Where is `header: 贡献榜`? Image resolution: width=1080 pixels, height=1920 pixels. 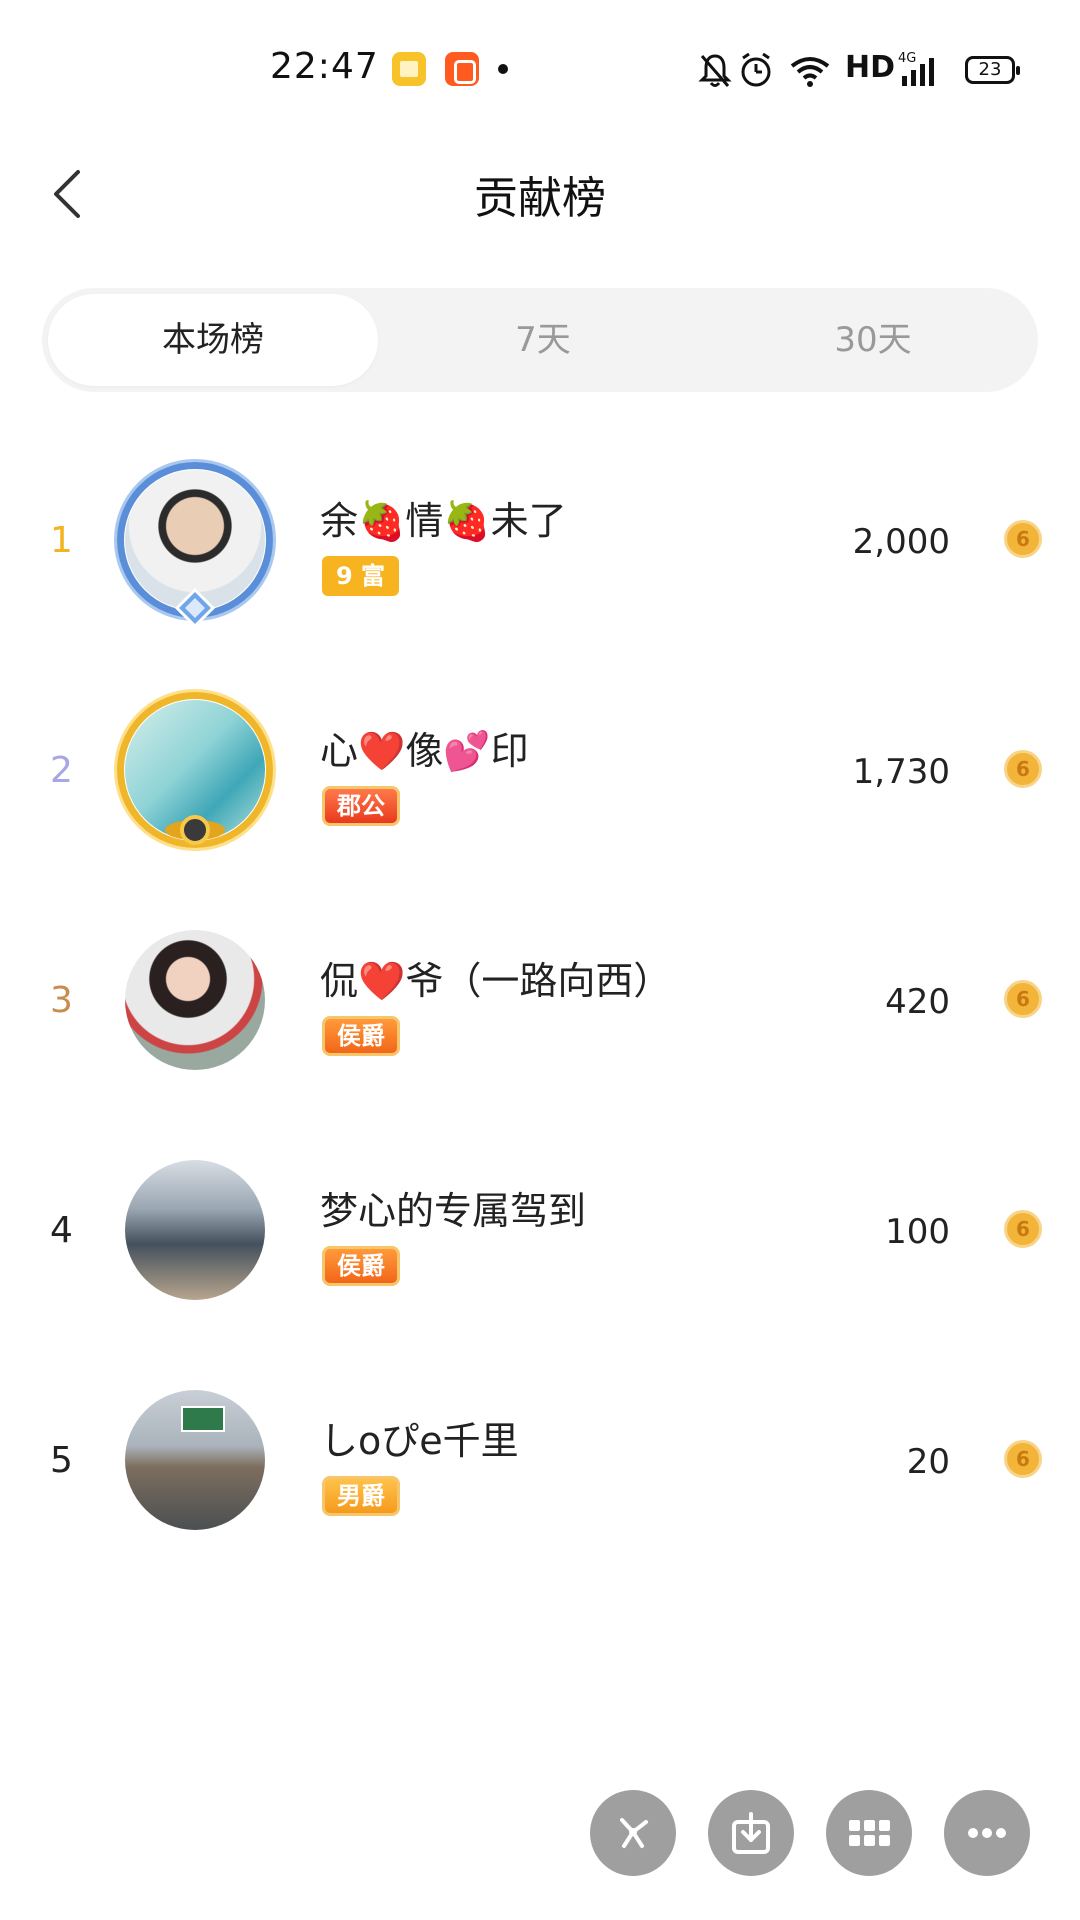 header: 贡献榜 is located at coordinates (540, 195).